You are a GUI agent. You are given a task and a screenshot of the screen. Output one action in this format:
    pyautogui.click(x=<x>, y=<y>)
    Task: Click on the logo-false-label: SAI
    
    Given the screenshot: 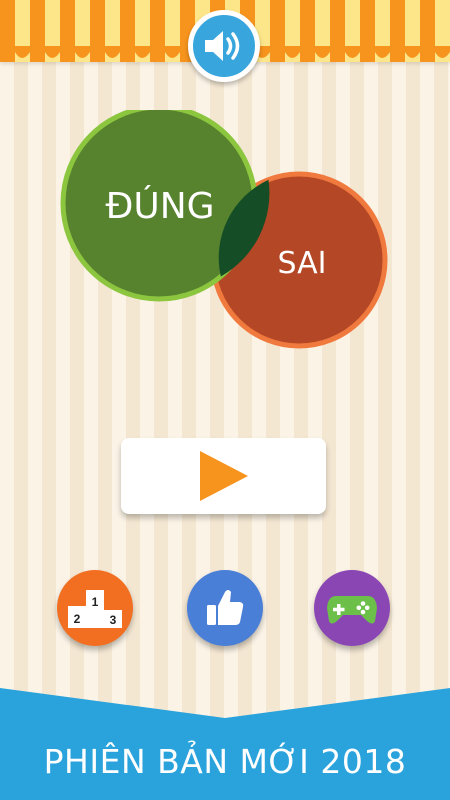 What is the action you would take?
    pyautogui.click(x=302, y=263)
    